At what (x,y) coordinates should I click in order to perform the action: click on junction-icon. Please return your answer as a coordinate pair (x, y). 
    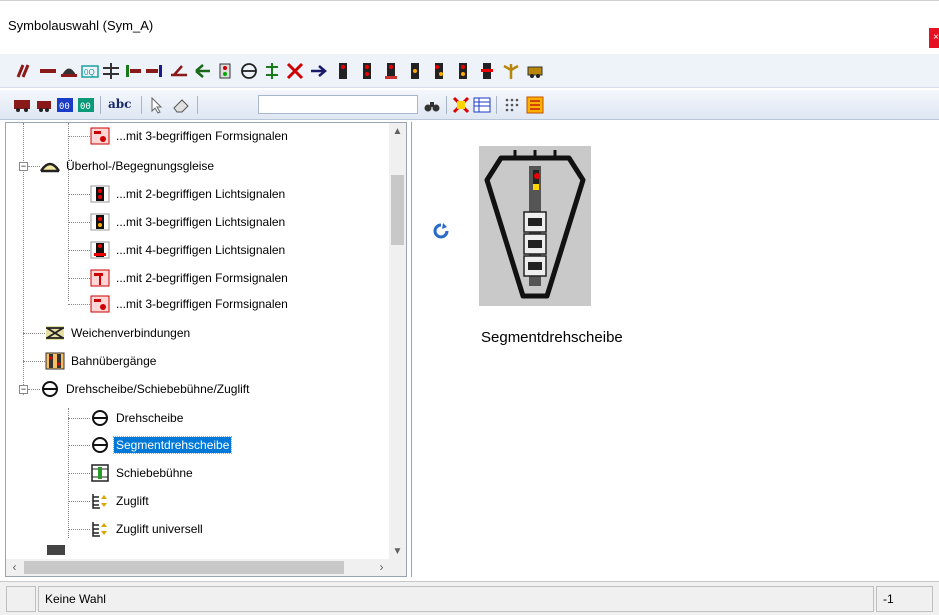
    Looking at the image, I should click on (272, 71).